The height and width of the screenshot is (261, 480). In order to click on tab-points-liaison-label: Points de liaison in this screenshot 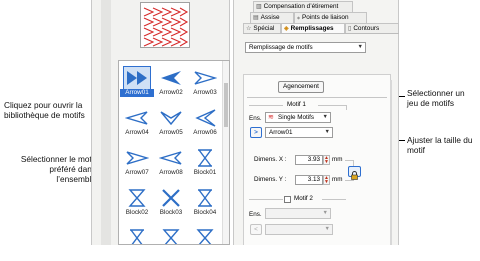, I will do `click(325, 17)`.